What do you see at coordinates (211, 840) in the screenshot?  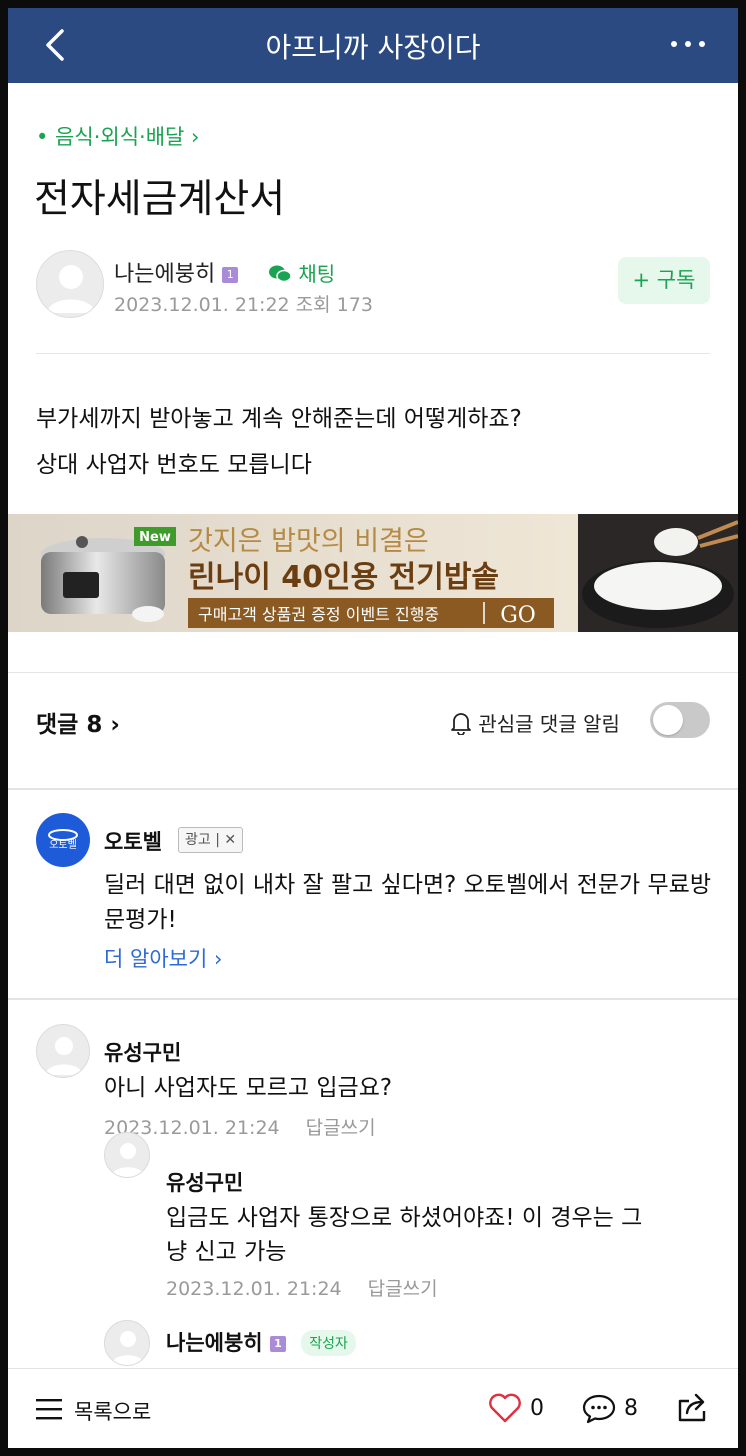 I see `ad-tag: 광고 | ✕` at bounding box center [211, 840].